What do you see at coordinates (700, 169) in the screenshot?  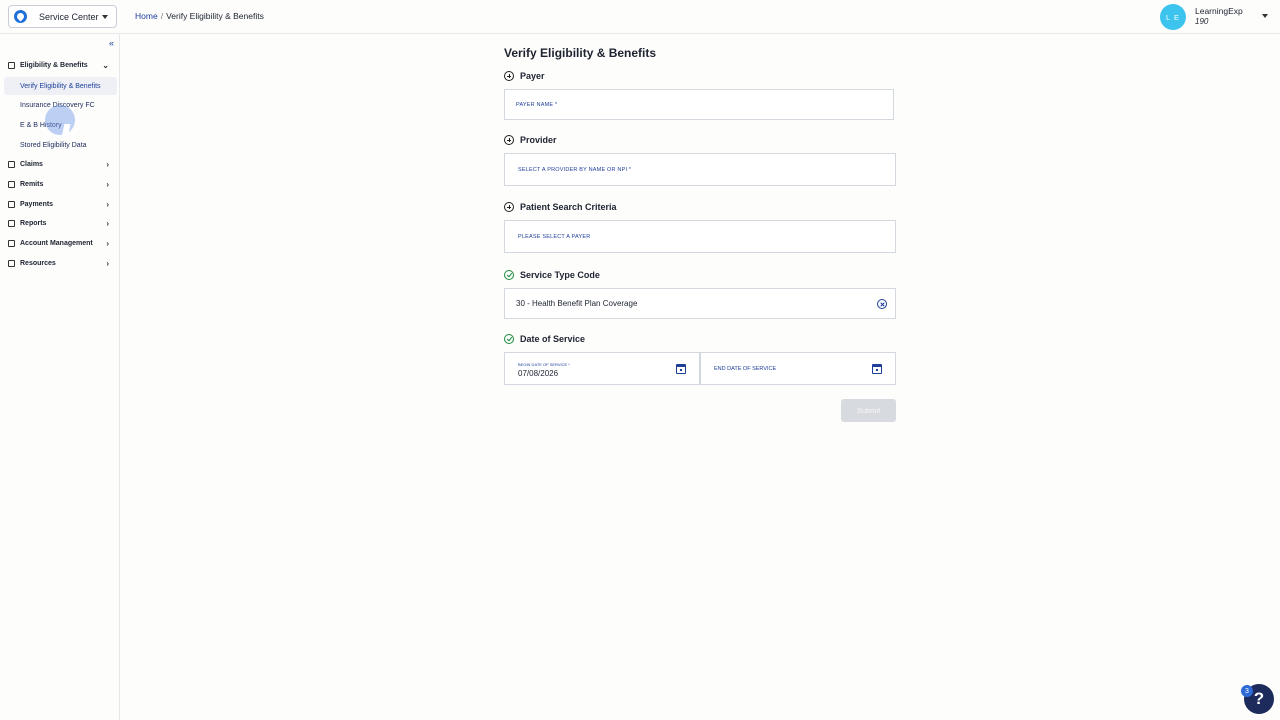 I see `provider-select: SELECT A PROVIDER BY NAME OR NPI *` at bounding box center [700, 169].